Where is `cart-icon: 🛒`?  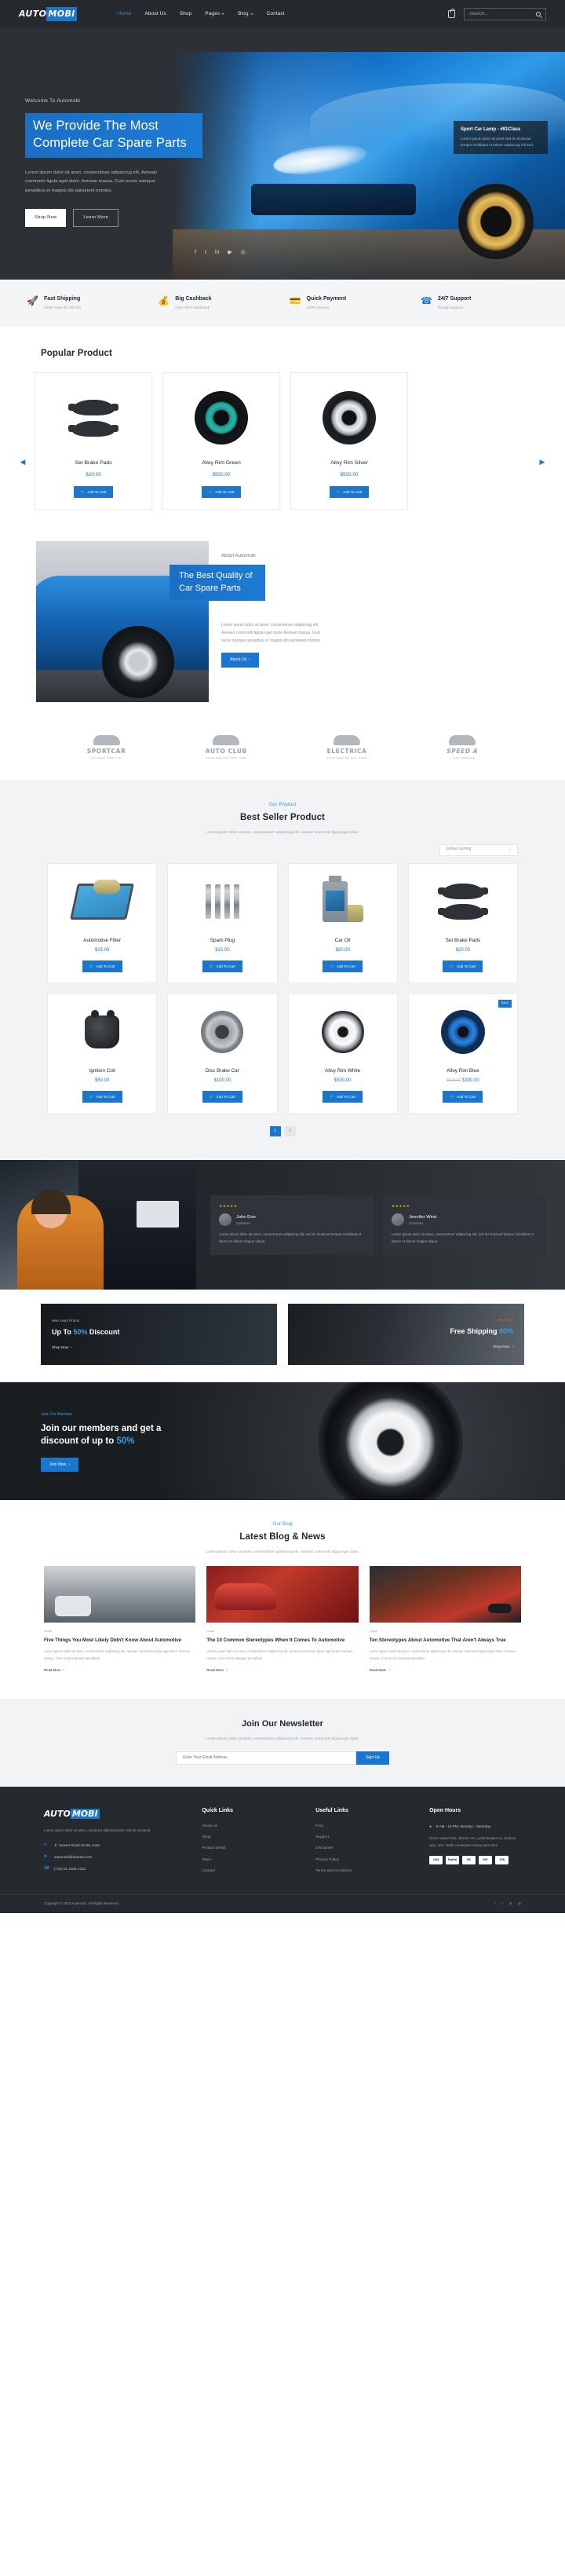 cart-icon: 🛒 is located at coordinates (210, 492).